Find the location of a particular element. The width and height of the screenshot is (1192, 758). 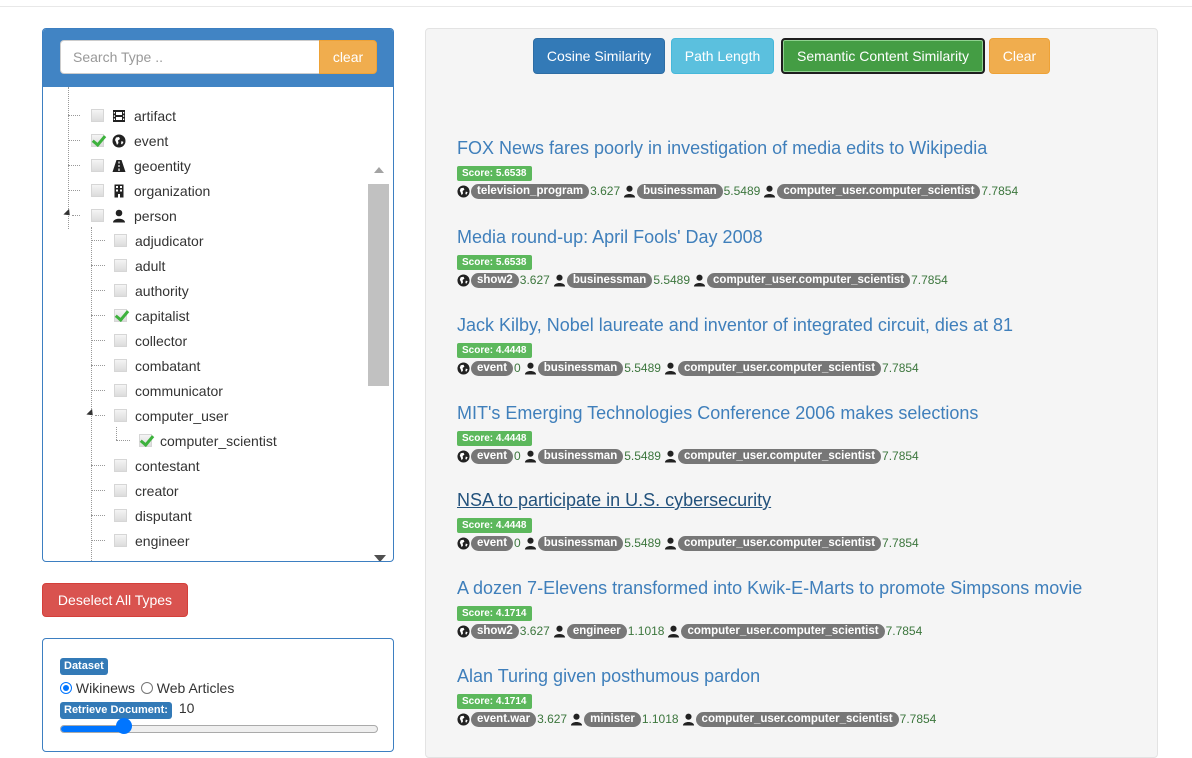

deselect-all-types-button: Deselect All Types is located at coordinates (115, 600).